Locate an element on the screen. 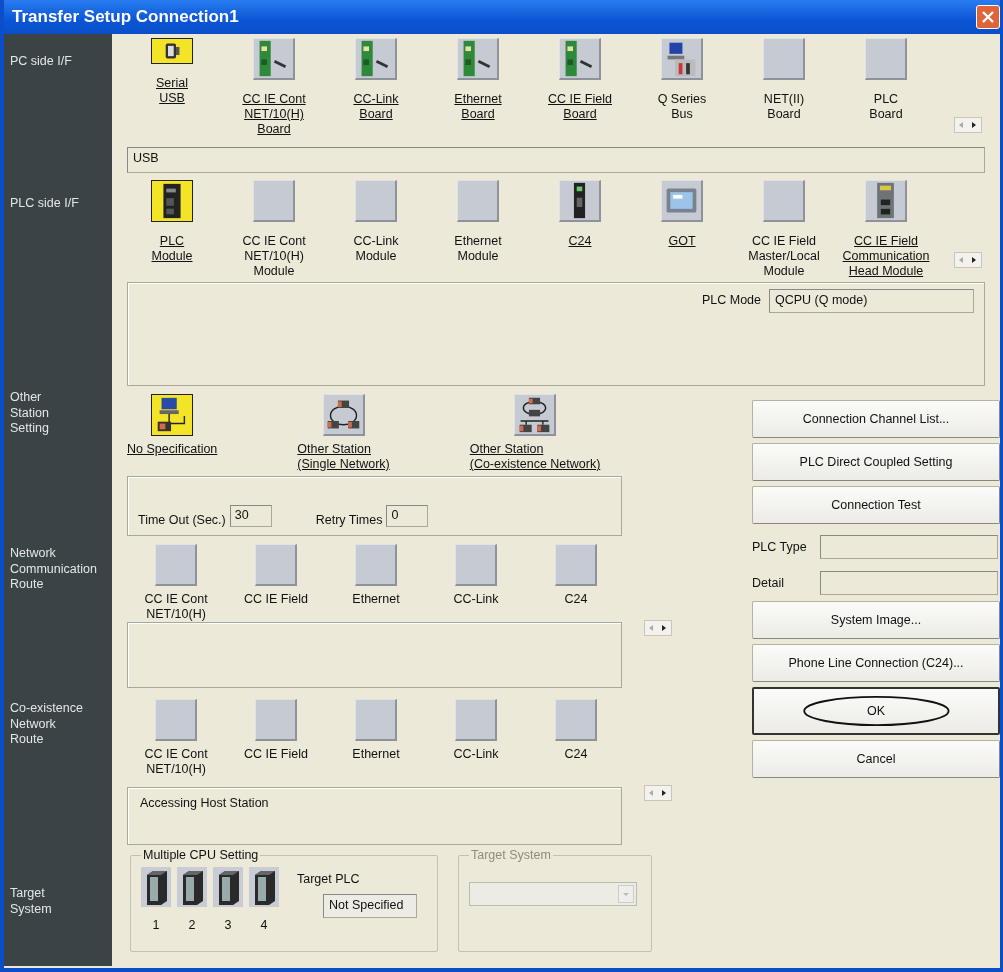 This screenshot has width=1003, height=972. field-label: Time Out (Sec.) is located at coordinates (182, 520).